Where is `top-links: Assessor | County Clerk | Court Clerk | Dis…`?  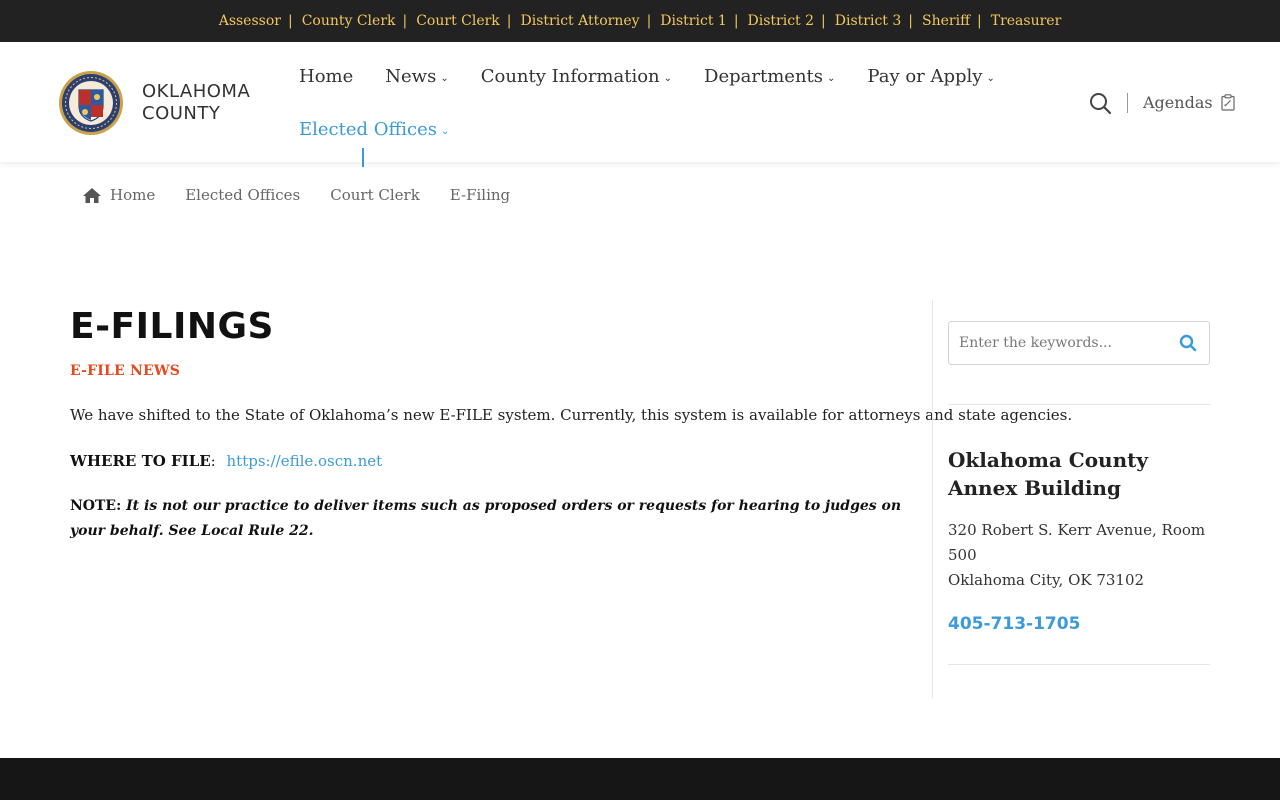 top-links: Assessor | County Clerk | Court Clerk | Dis… is located at coordinates (640, 21).